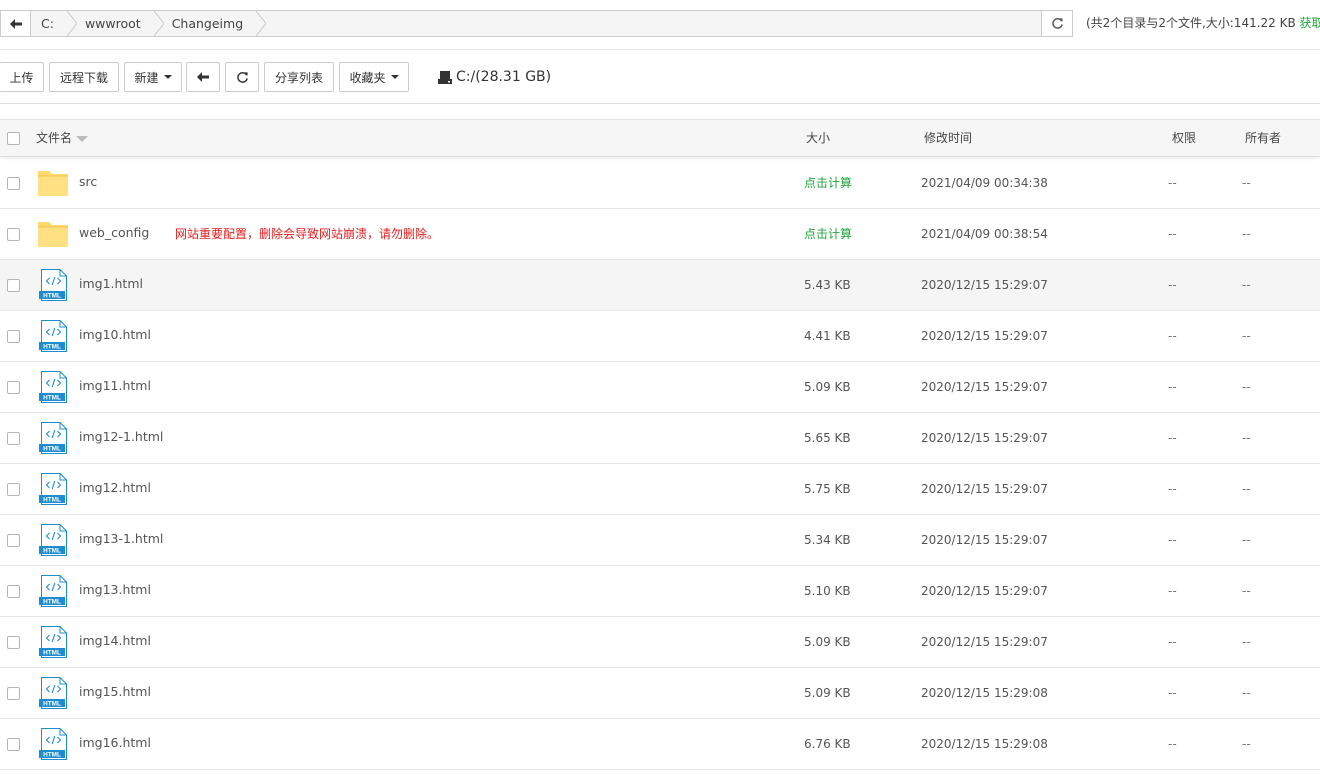 The height and width of the screenshot is (775, 1320). I want to click on disk-label: C:/(28.31 GB), so click(504, 77).